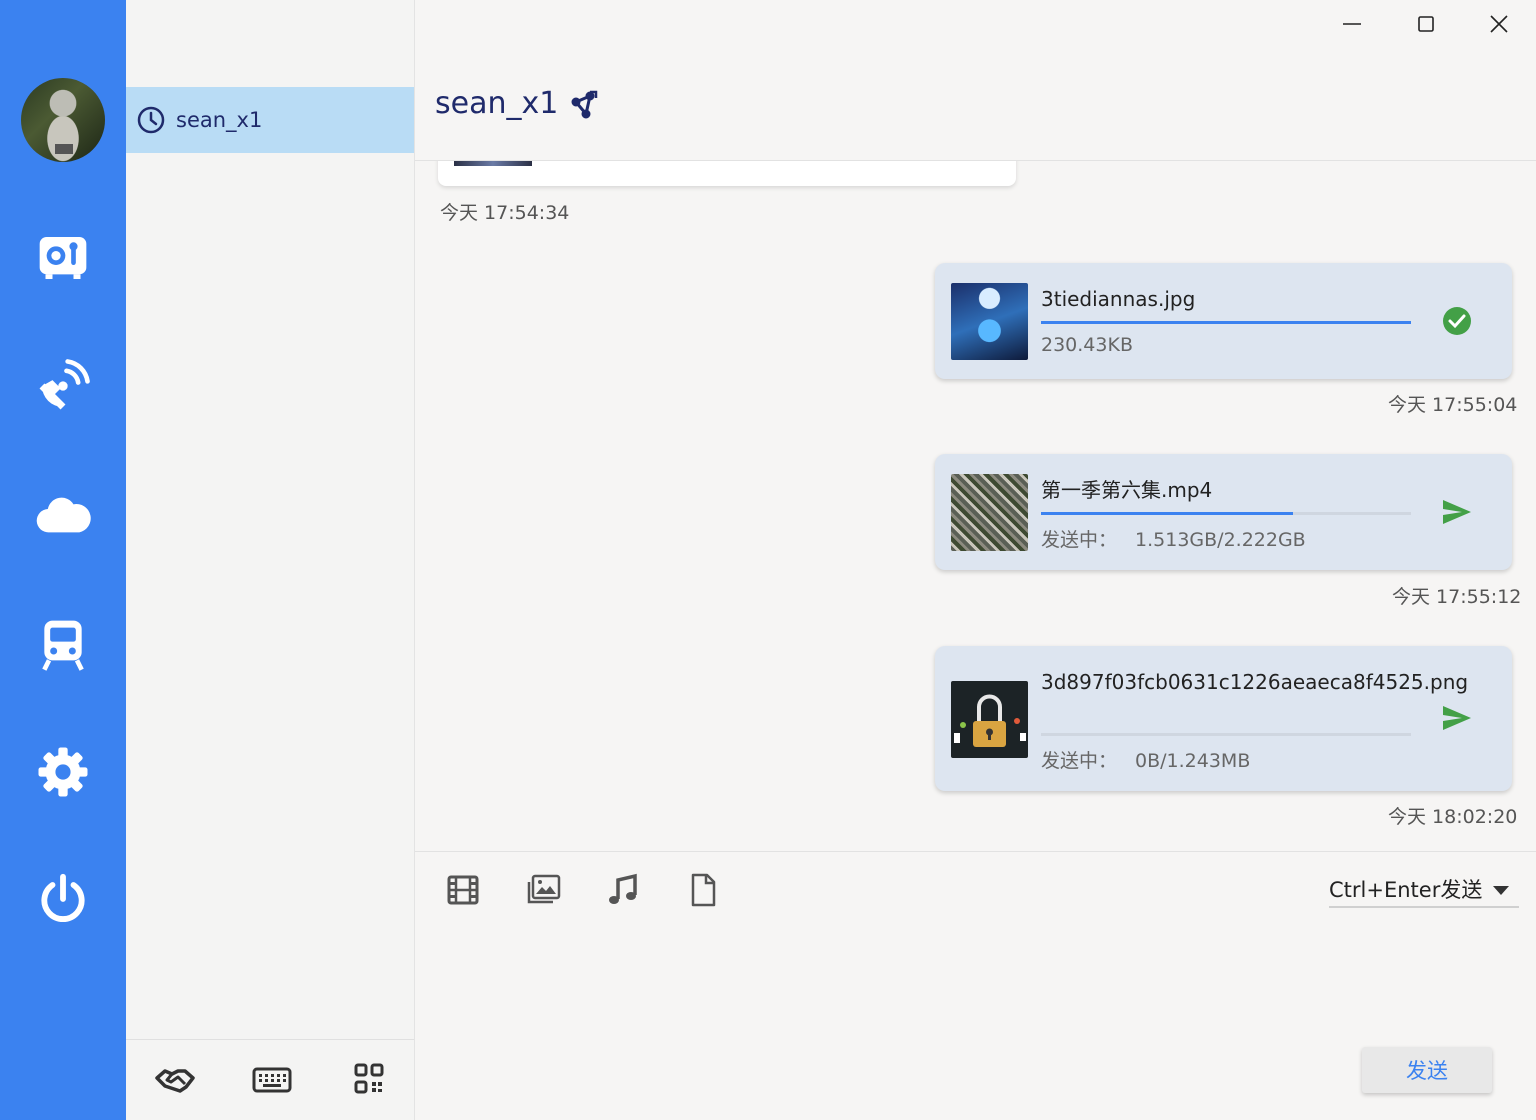  I want to click on close-icon, so click(1499, 24).